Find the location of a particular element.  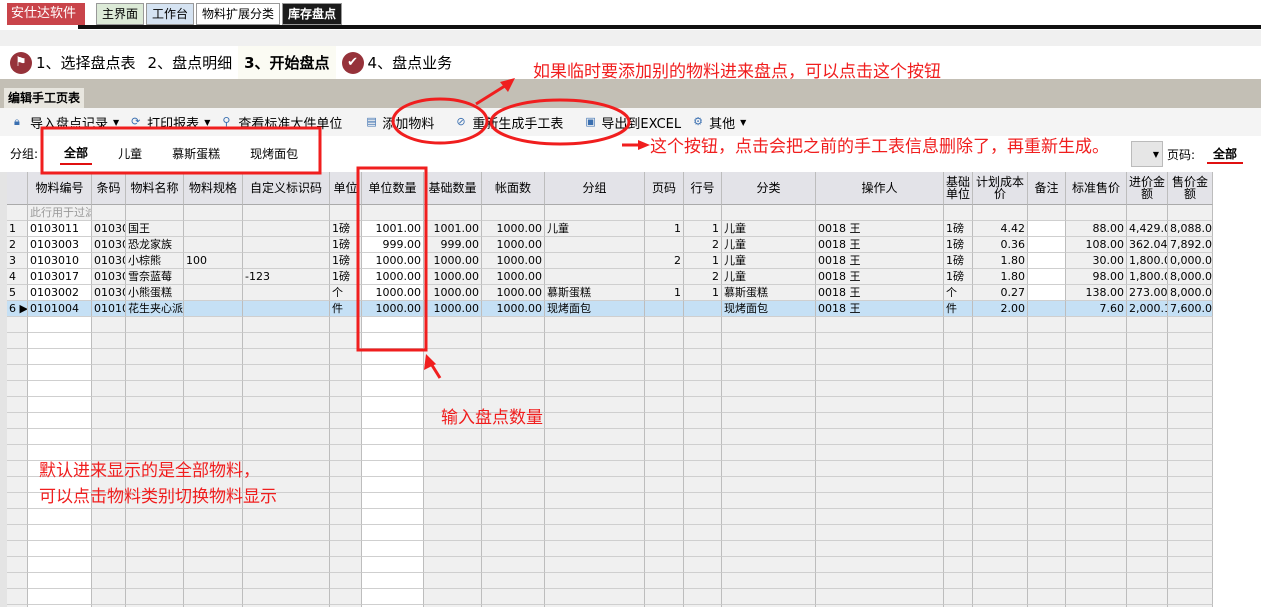

column-header: 物料名称 is located at coordinates (155, 188).